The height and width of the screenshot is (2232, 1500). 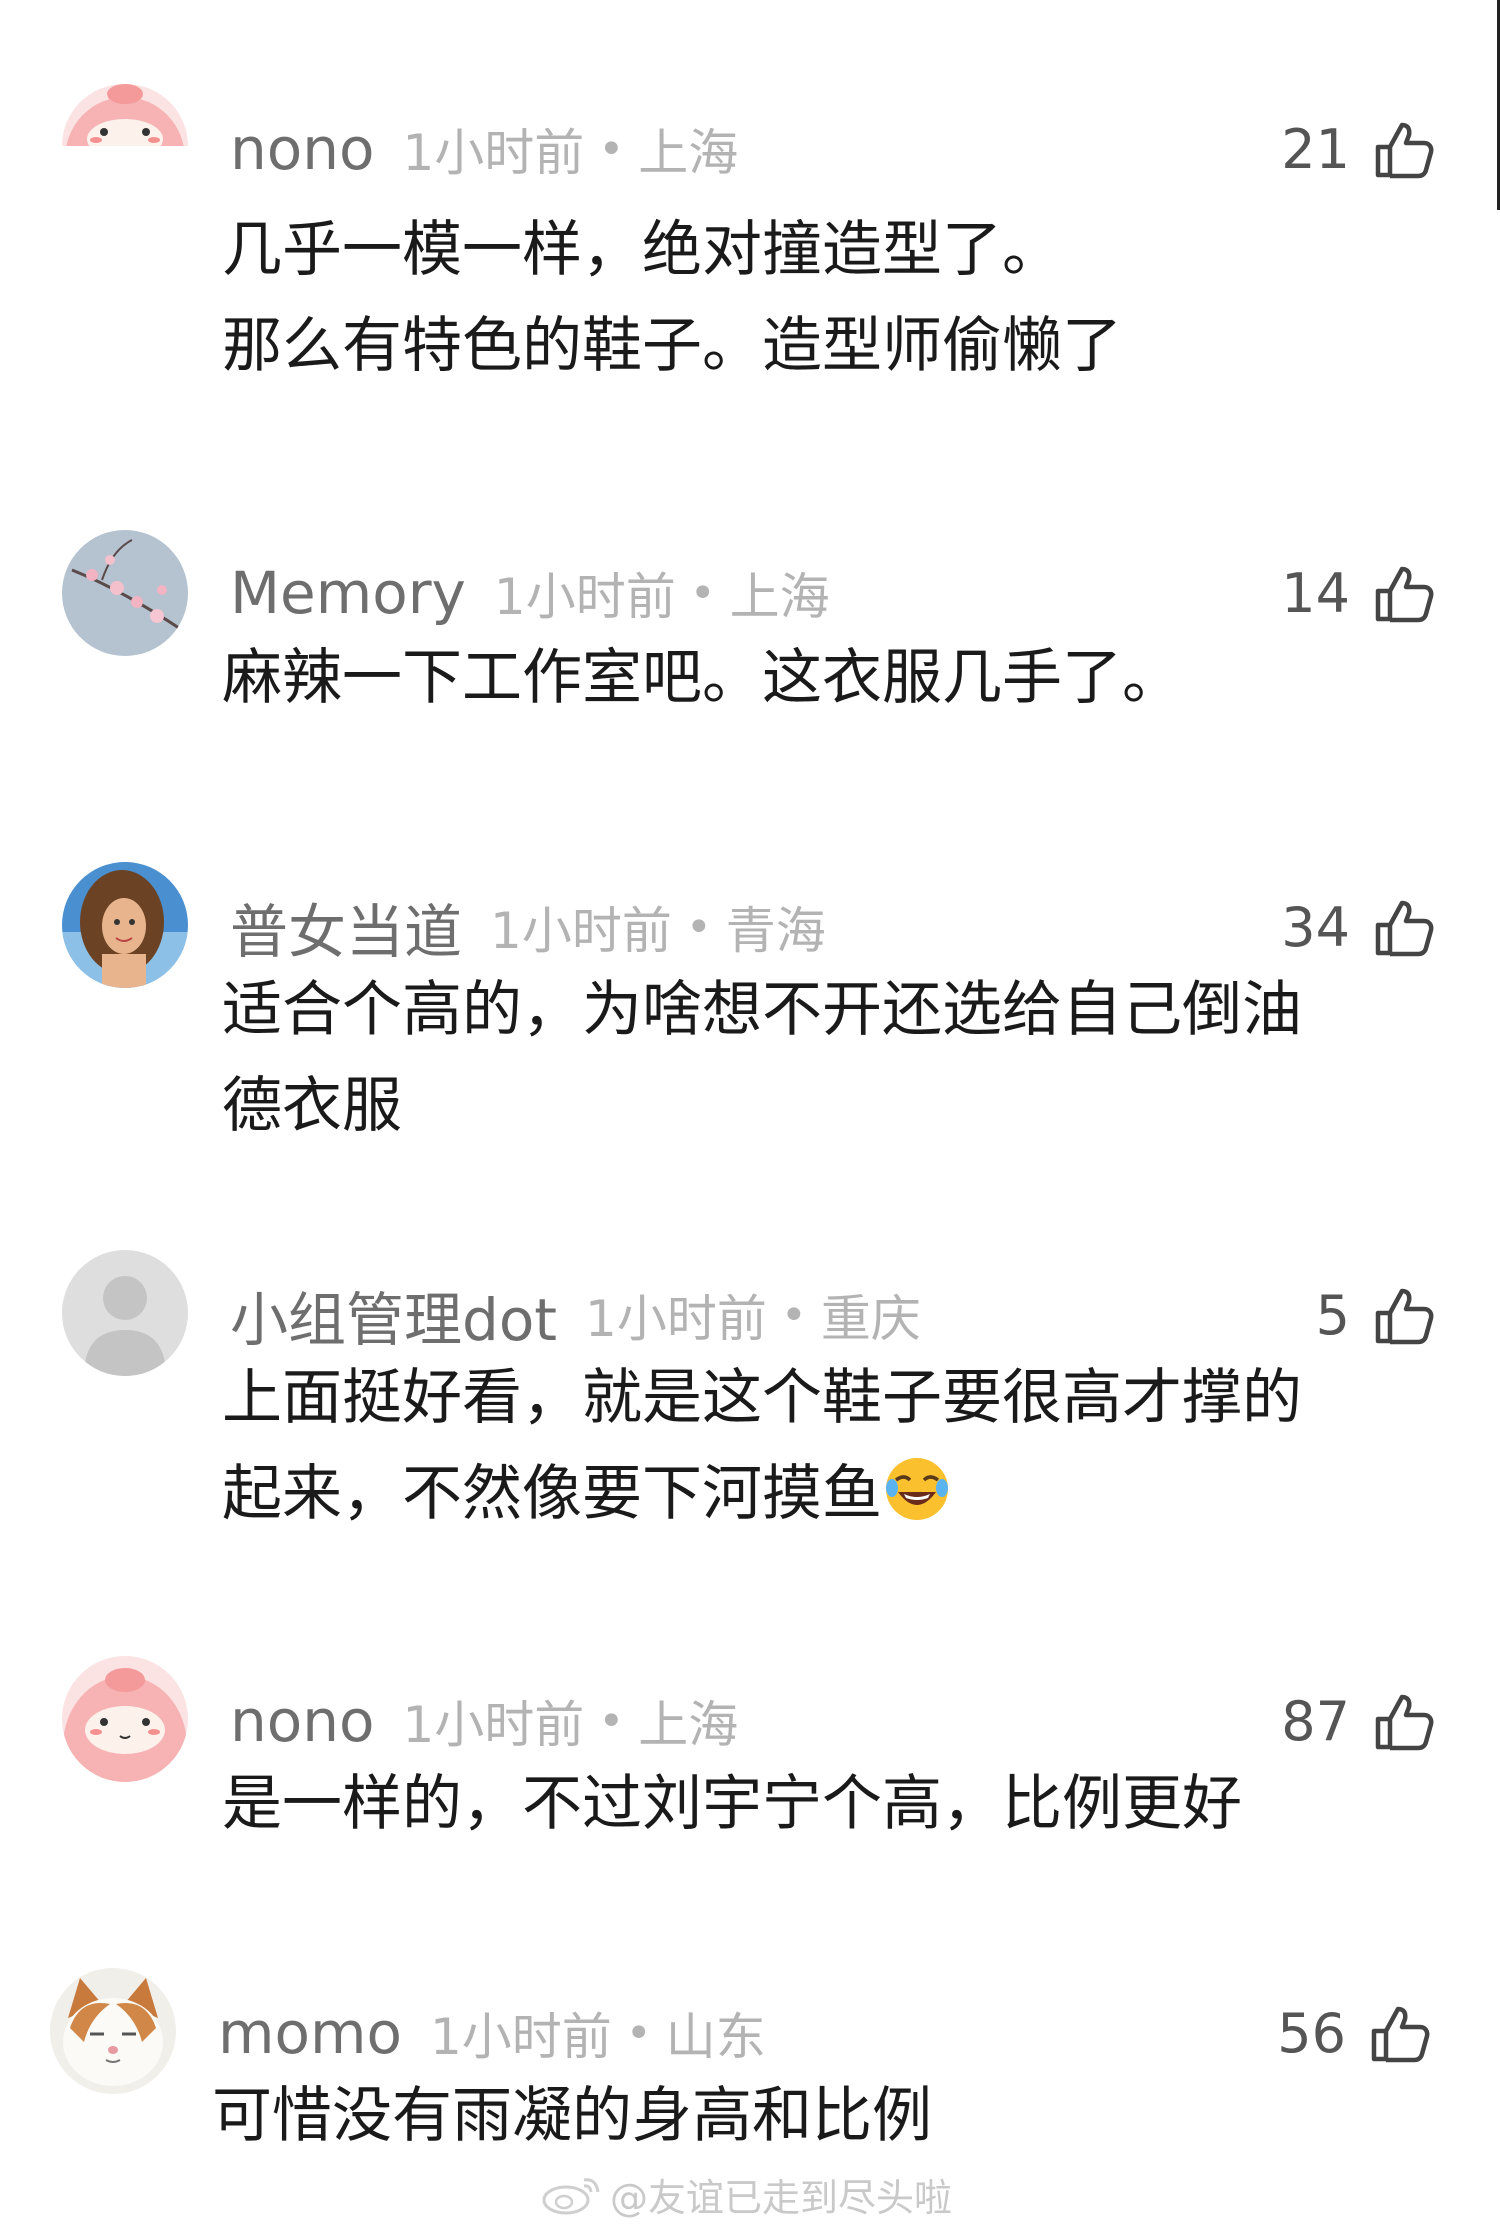 I want to click on comment-line: 几乎一模一样，绝对撞造型了。, so click(x=642, y=250).